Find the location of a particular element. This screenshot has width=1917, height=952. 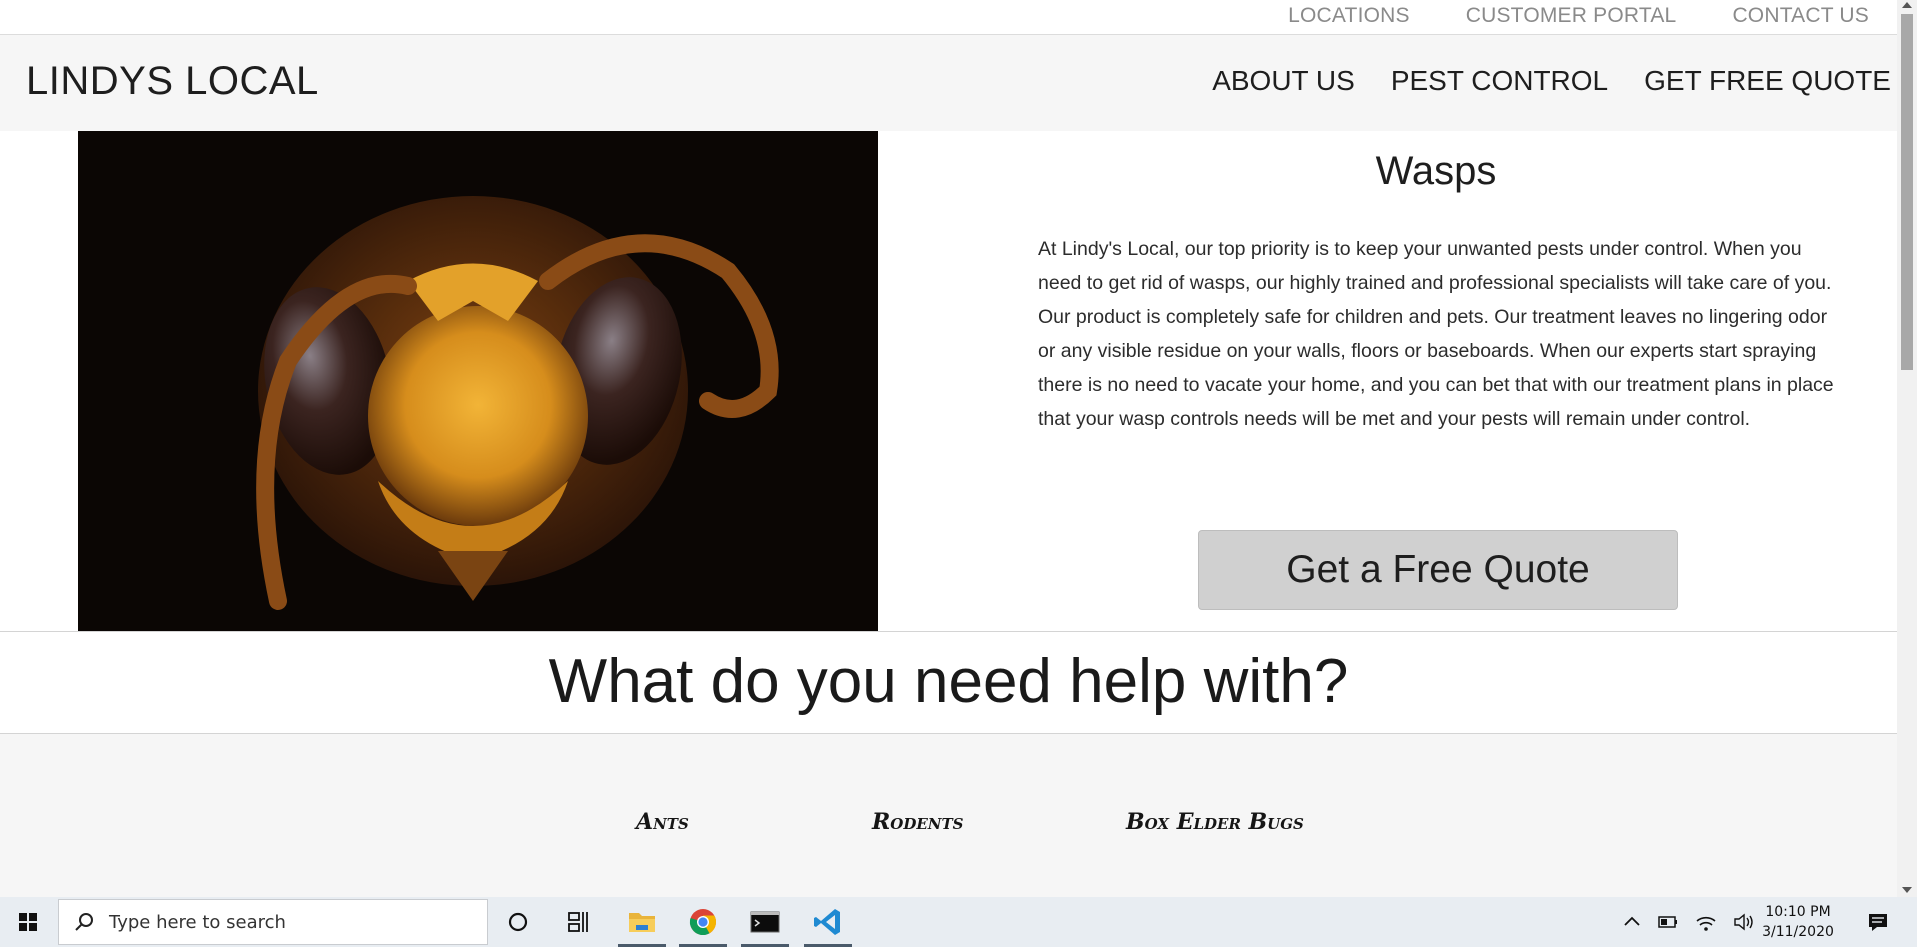

category-box-elder-bugs: Box Elder Bugs is located at coordinates (1215, 822).